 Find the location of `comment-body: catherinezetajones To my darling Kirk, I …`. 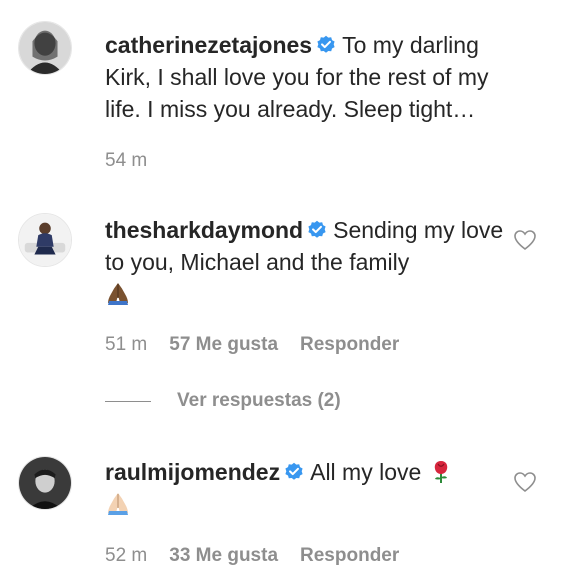

comment-body: catherinezetajones To my darling Kirk, I … is located at coordinates (310, 77).